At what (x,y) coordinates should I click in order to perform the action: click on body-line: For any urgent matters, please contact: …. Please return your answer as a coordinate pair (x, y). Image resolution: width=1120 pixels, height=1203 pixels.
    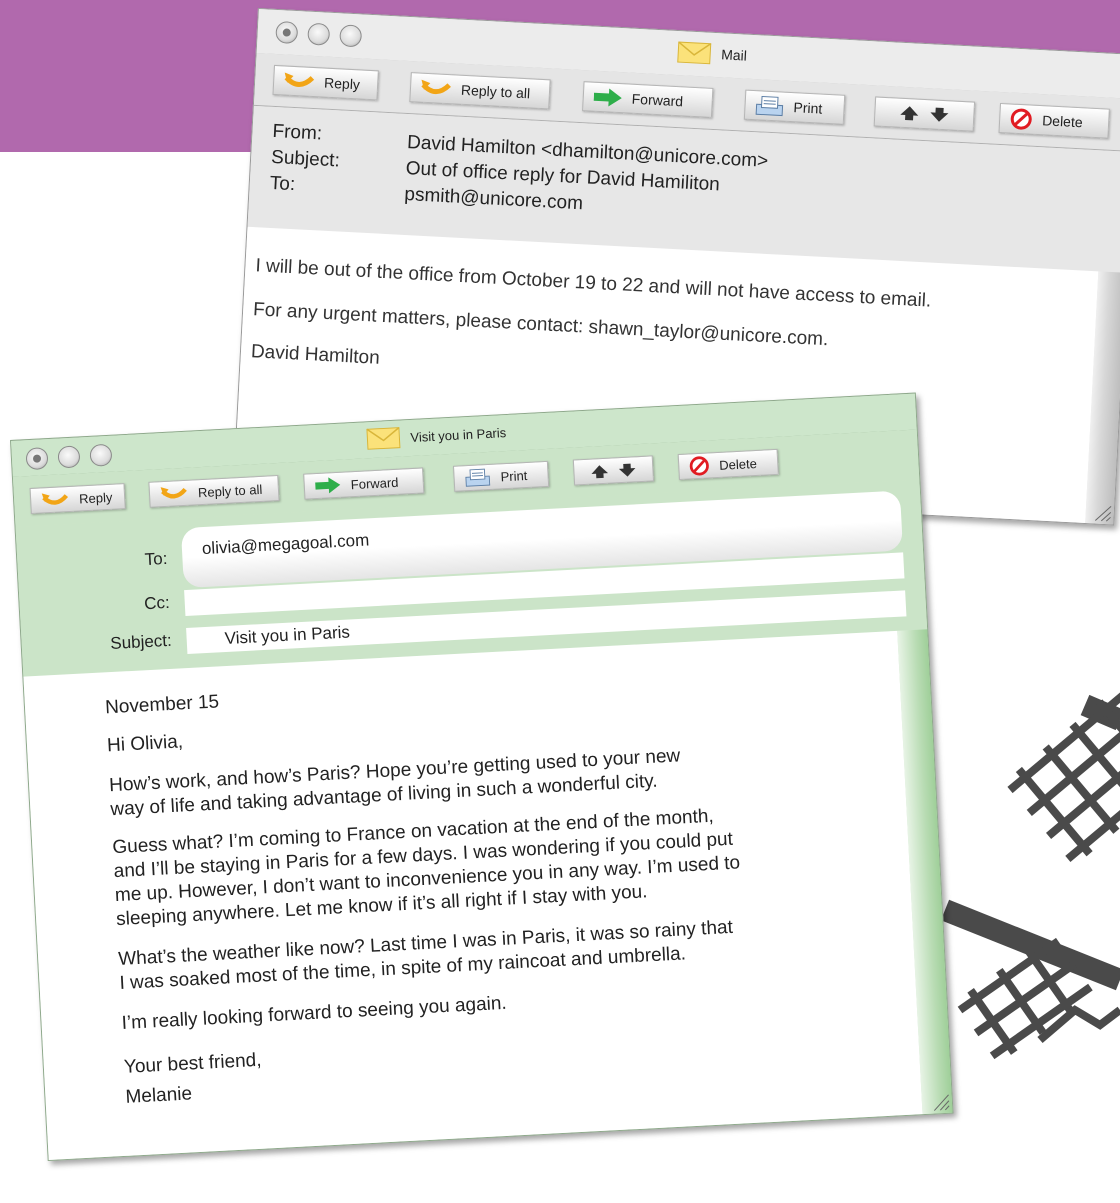
    Looking at the image, I should click on (540, 325).